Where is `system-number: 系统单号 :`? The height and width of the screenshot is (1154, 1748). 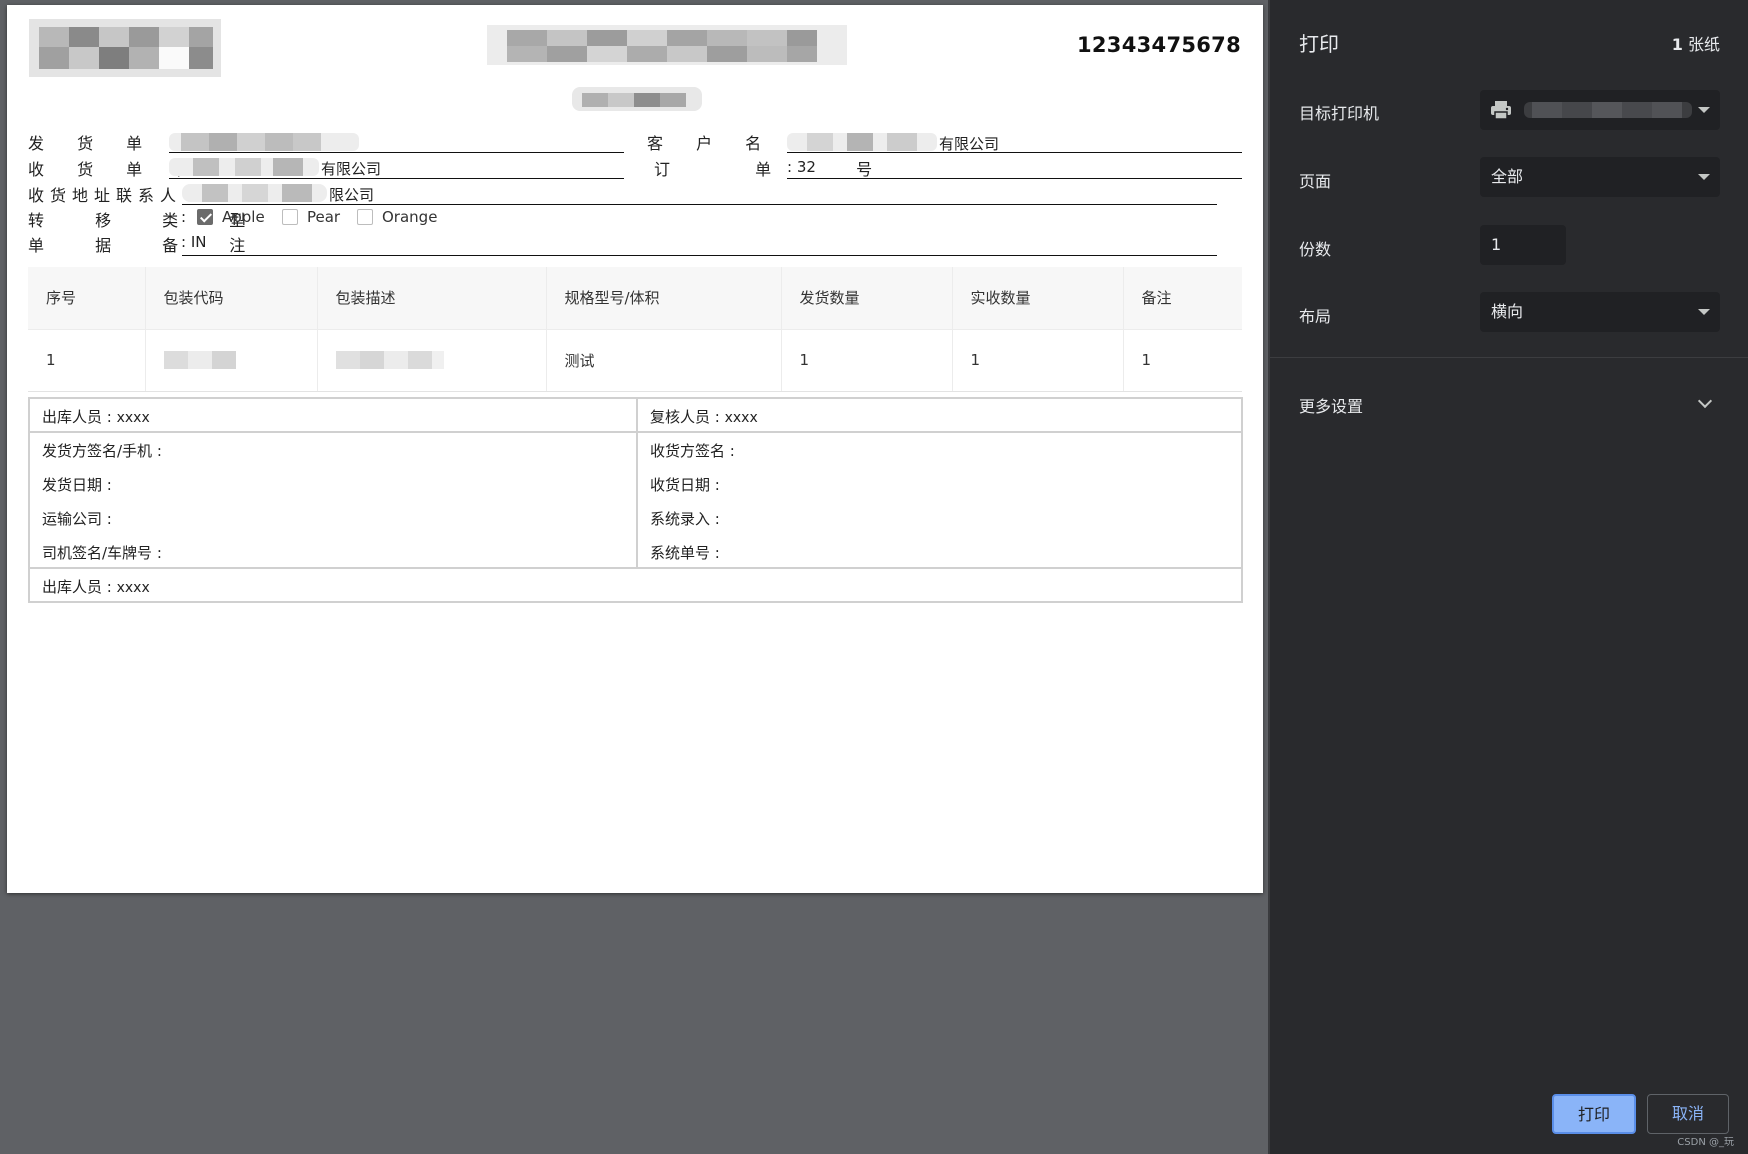 system-number: 系统单号 : is located at coordinates (685, 553).